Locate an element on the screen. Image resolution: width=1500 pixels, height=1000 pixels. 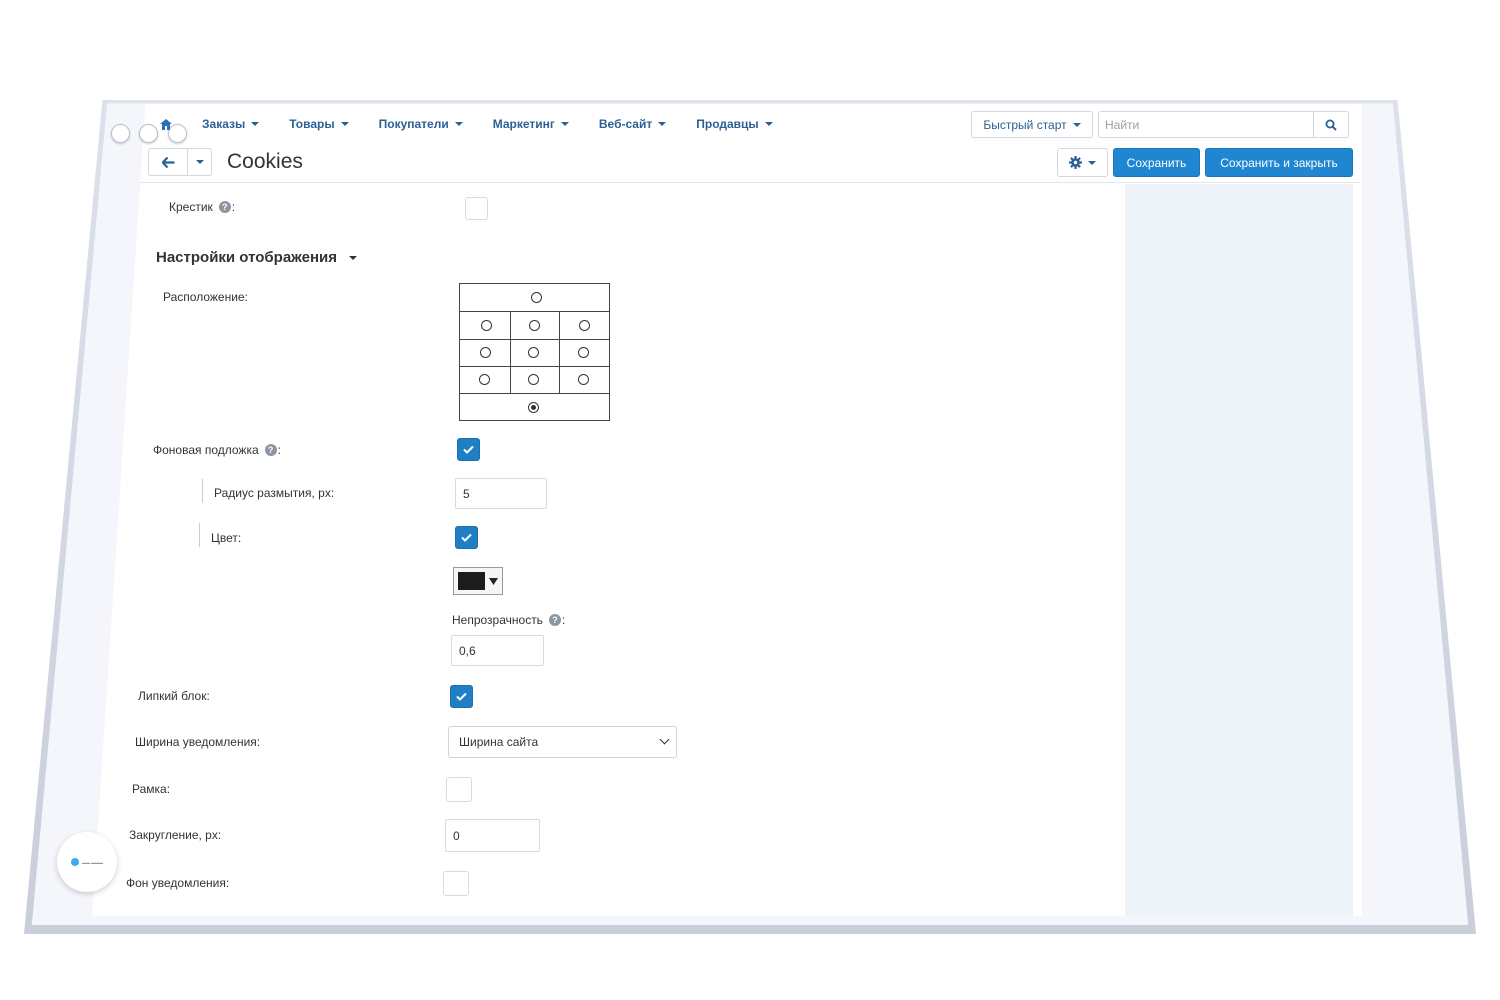
color-checkbox is located at coordinates (466, 537).